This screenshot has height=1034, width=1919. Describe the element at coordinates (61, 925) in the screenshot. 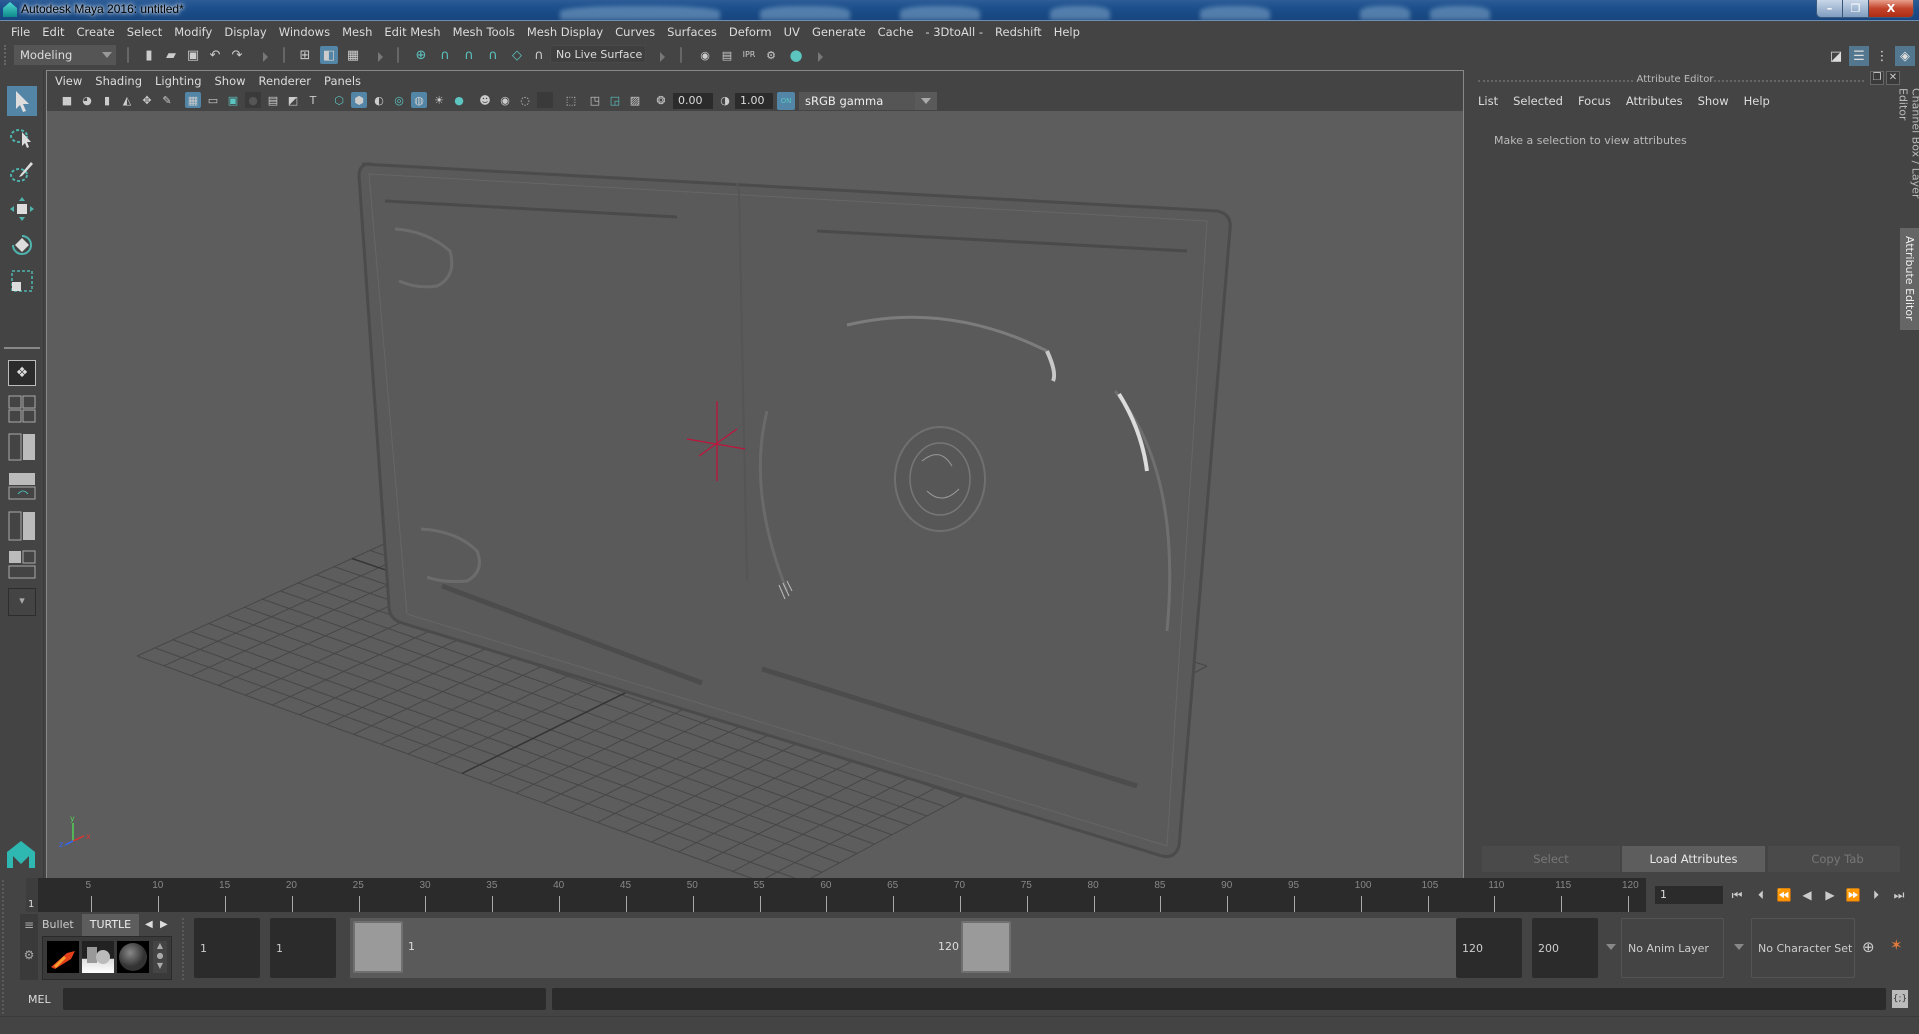

I see `shelf-tab-bullet: Bullet` at that location.